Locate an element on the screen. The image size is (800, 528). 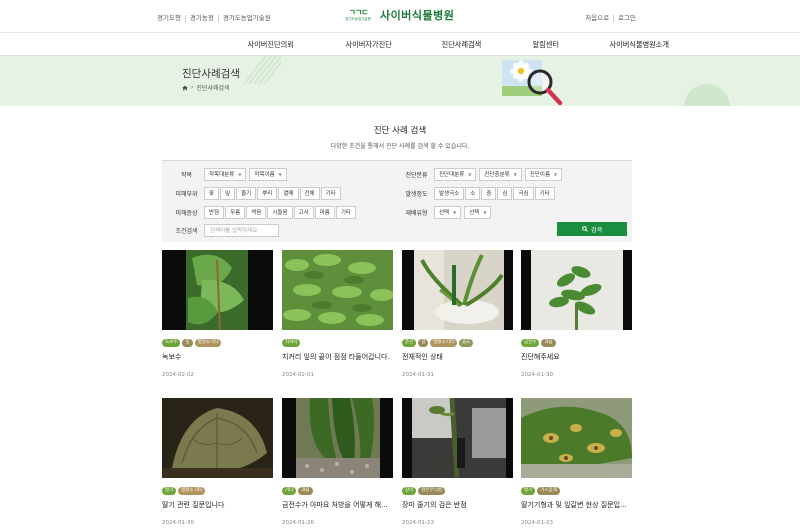
search-button: 검색 is located at coordinates (592, 229).